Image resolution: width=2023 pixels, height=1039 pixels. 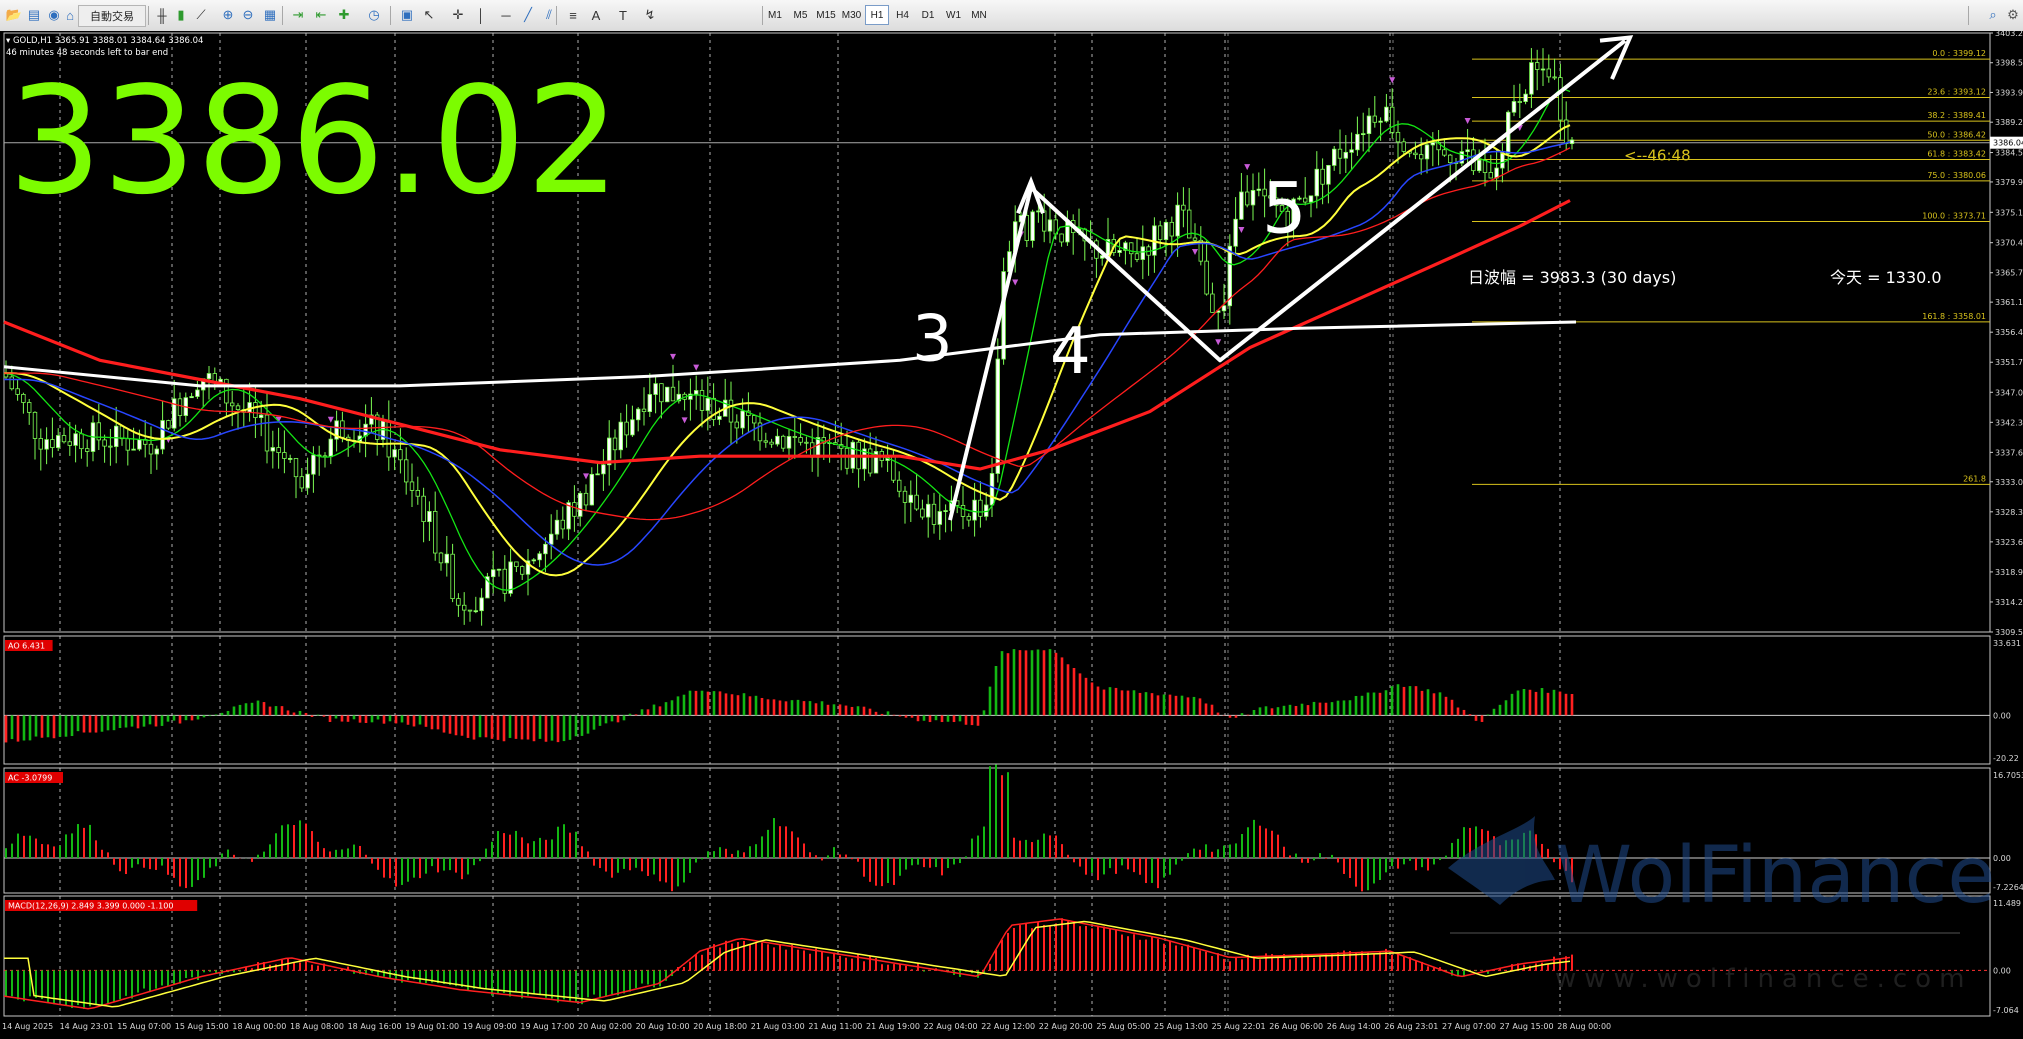 I want to click on timeframe-h1-button: H1, so click(x=877, y=15).